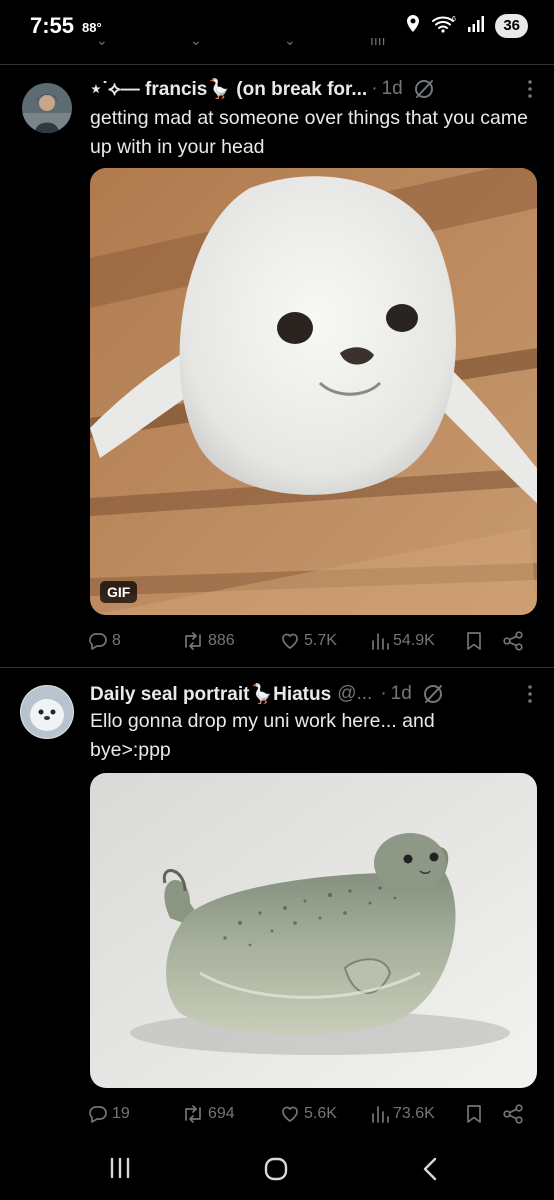  What do you see at coordinates (52, 25) in the screenshot?
I see `status-time: 7:55` at bounding box center [52, 25].